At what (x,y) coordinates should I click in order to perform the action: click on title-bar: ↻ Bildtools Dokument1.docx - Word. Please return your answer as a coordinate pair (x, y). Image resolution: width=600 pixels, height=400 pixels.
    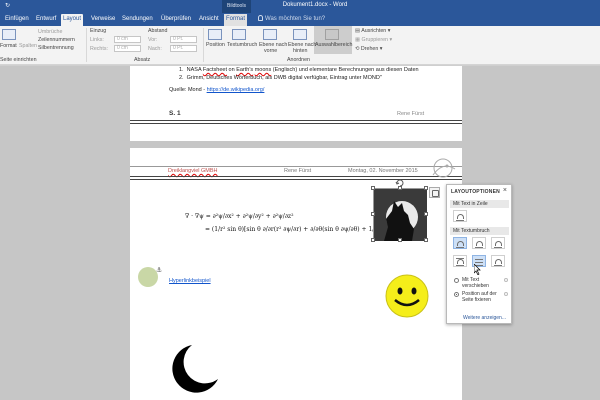
    Looking at the image, I should click on (300, 6).